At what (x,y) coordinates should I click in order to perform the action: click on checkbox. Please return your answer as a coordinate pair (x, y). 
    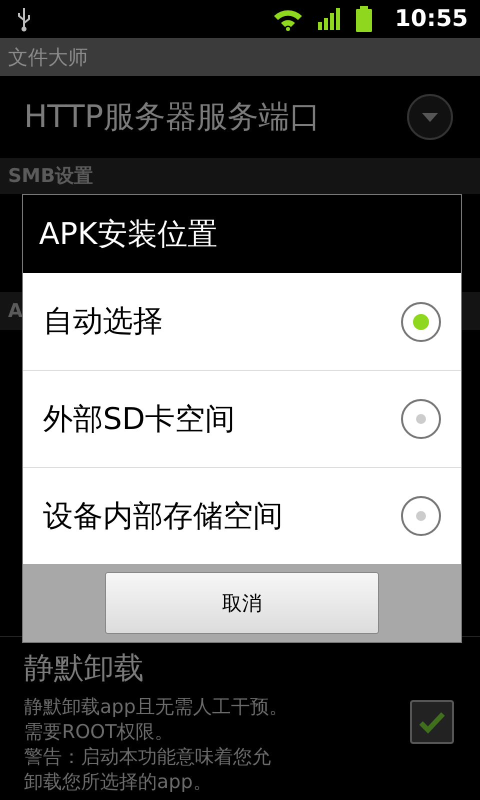
    Looking at the image, I should click on (432, 722).